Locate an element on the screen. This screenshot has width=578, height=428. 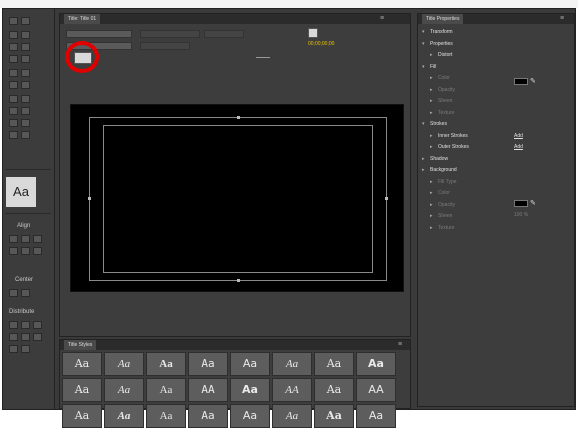
property-row: ▸ Outer Strokes Add is located at coordinates (497, 147).